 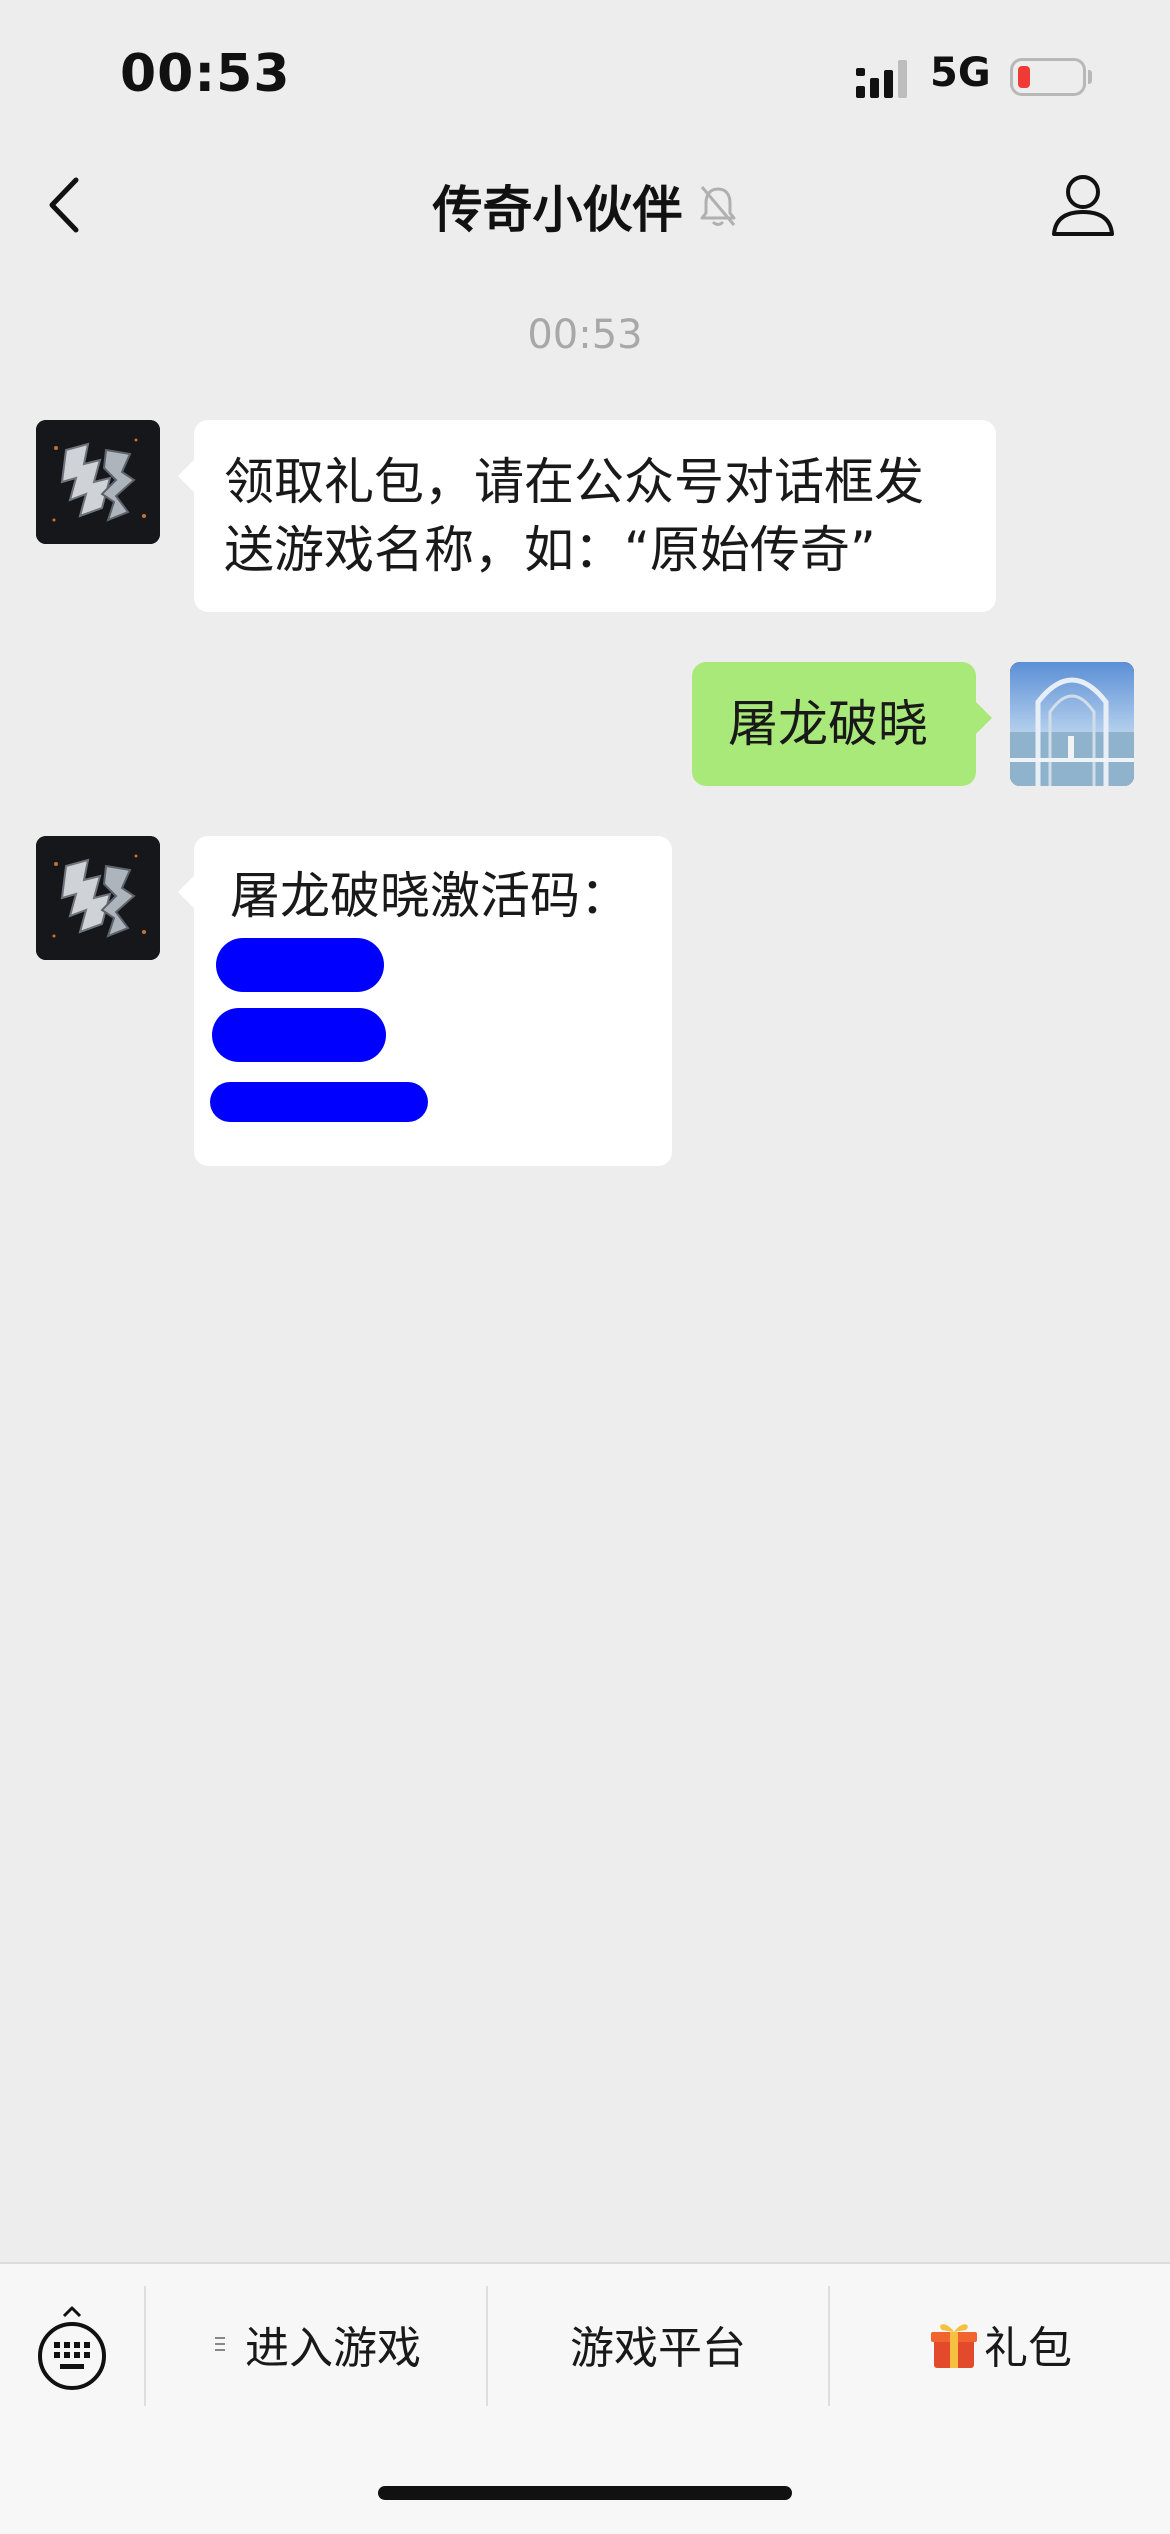 I want to click on status-bar: 00:53 5G, so click(x=585, y=75).